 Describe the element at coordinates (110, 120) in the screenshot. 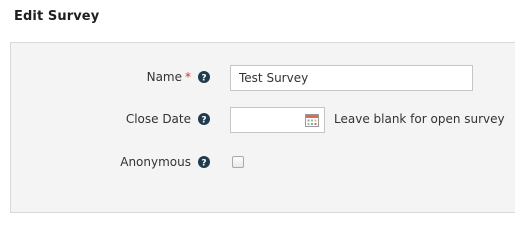

I see `close-date-label-group: Close Date ?` at that location.